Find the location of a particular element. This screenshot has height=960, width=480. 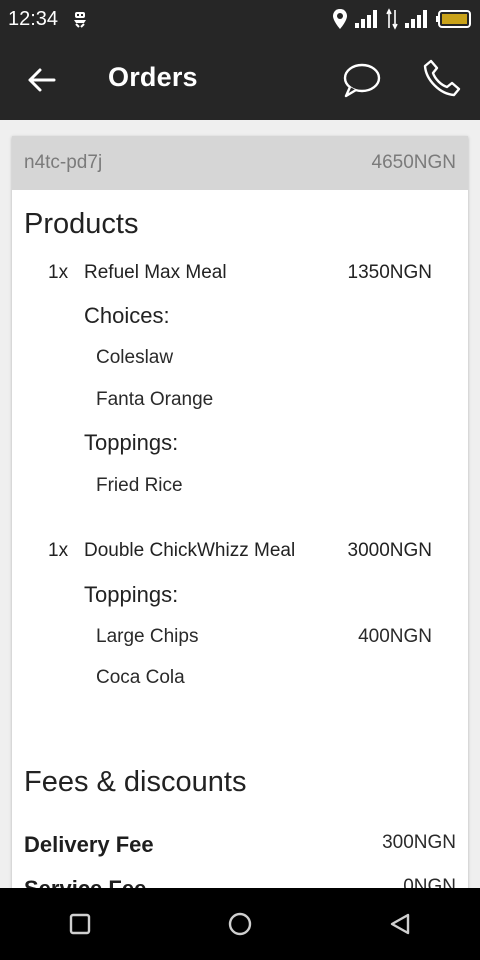

product-item: 1x Double ChickWhizz Meal 3000NGN is located at coordinates (240, 551).